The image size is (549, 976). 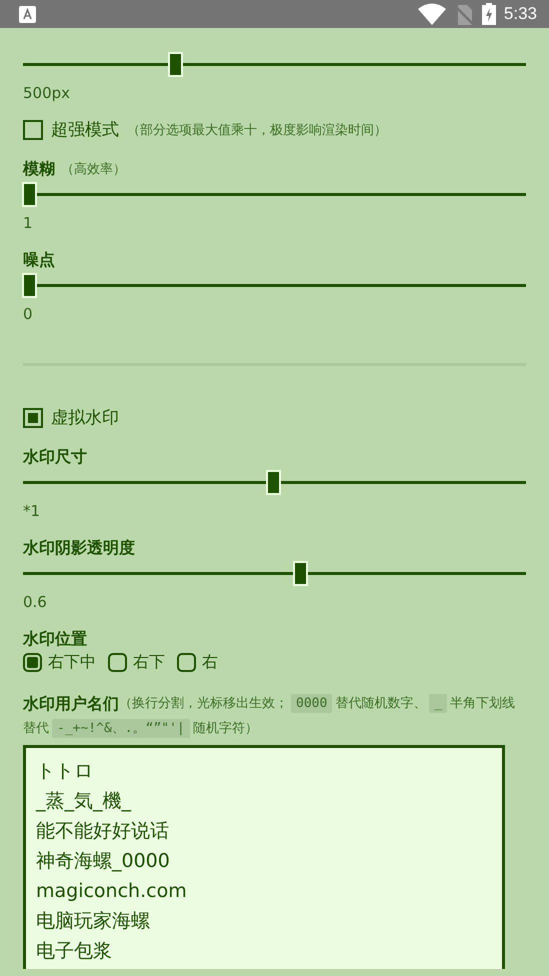 I want to click on text-line: magiconch.com, so click(x=111, y=891).